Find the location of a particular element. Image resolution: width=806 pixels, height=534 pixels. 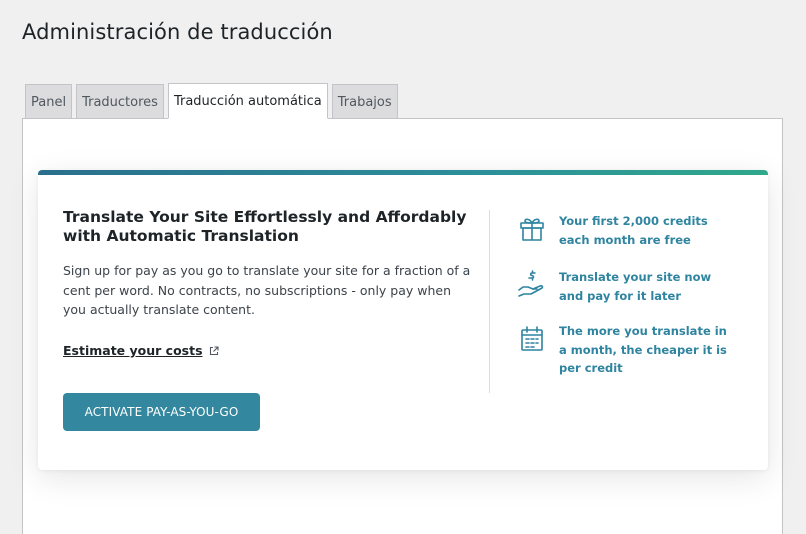

estimate-costs-label: Estimate your costs is located at coordinates (133, 350).